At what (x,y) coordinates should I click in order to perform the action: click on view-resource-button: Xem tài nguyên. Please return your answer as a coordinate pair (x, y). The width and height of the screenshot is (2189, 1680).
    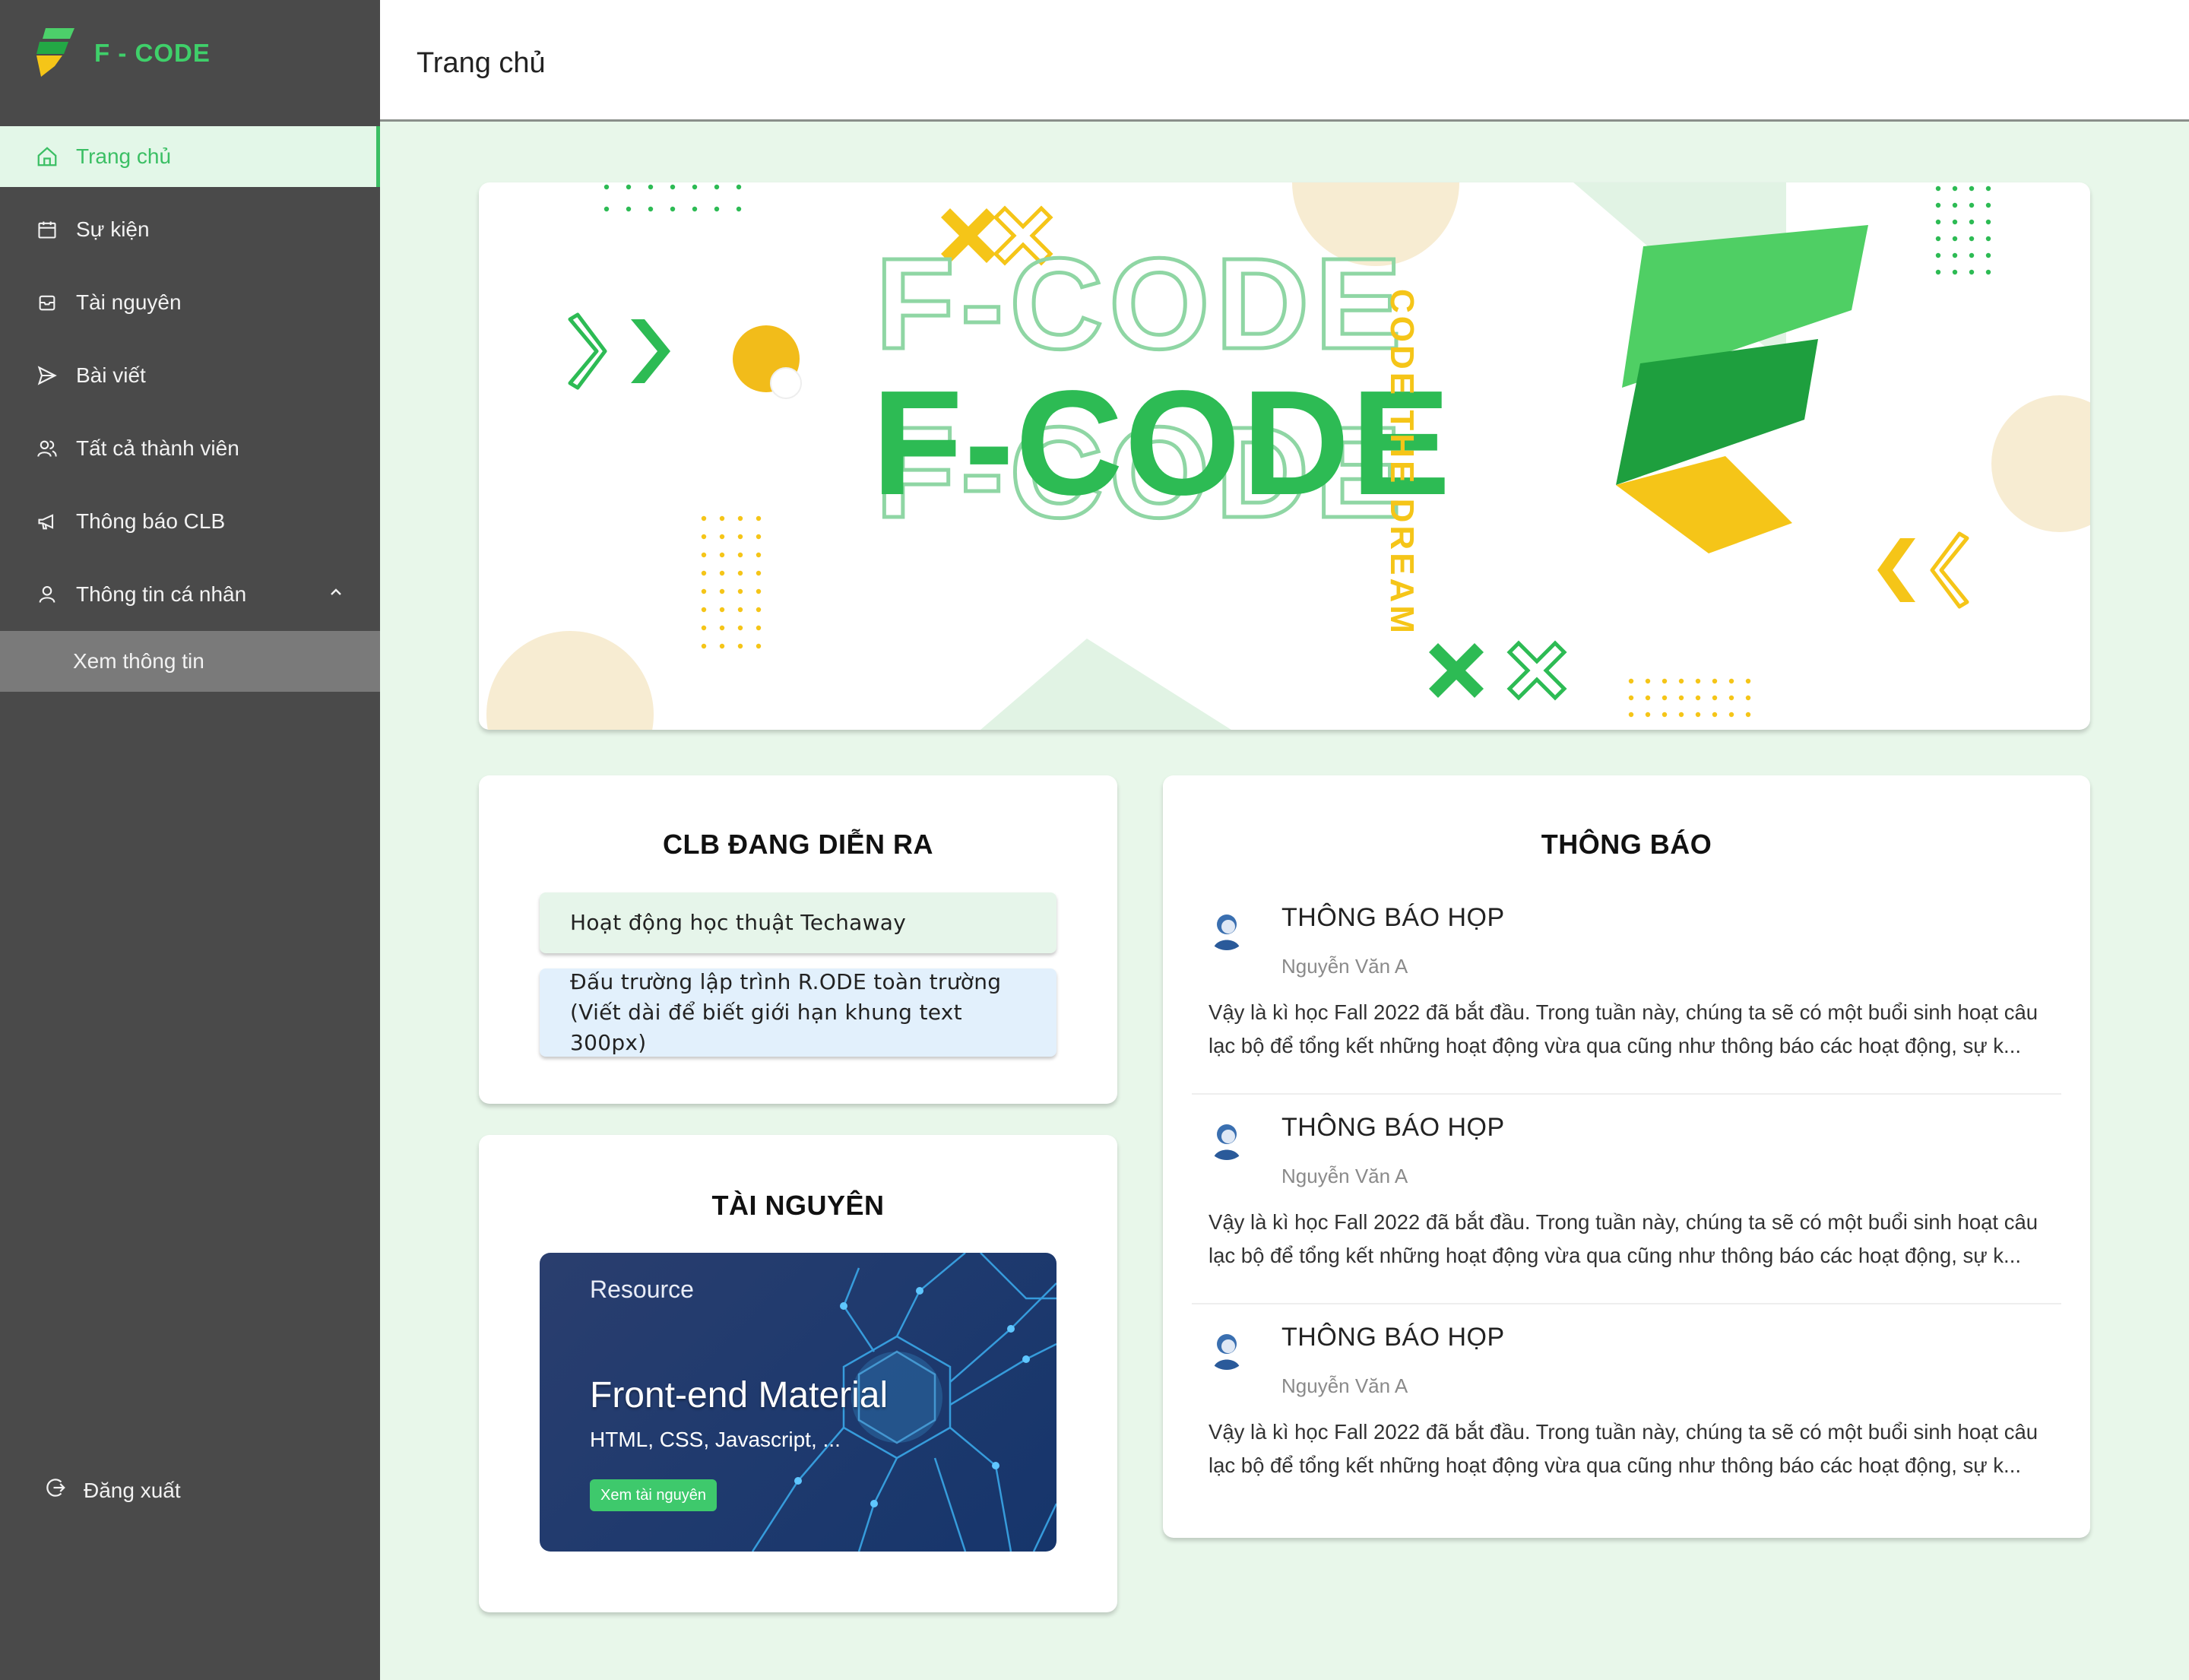
    Looking at the image, I should click on (653, 1495).